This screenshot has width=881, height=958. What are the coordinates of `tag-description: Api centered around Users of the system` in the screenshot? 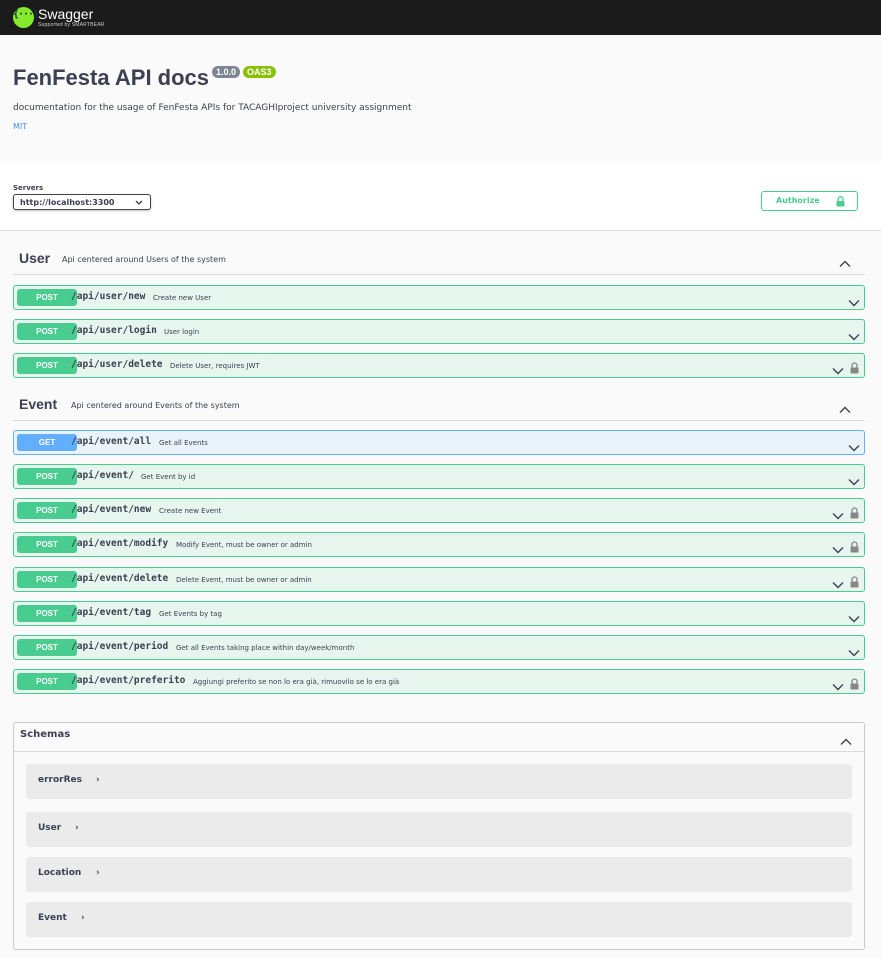 It's located at (144, 259).